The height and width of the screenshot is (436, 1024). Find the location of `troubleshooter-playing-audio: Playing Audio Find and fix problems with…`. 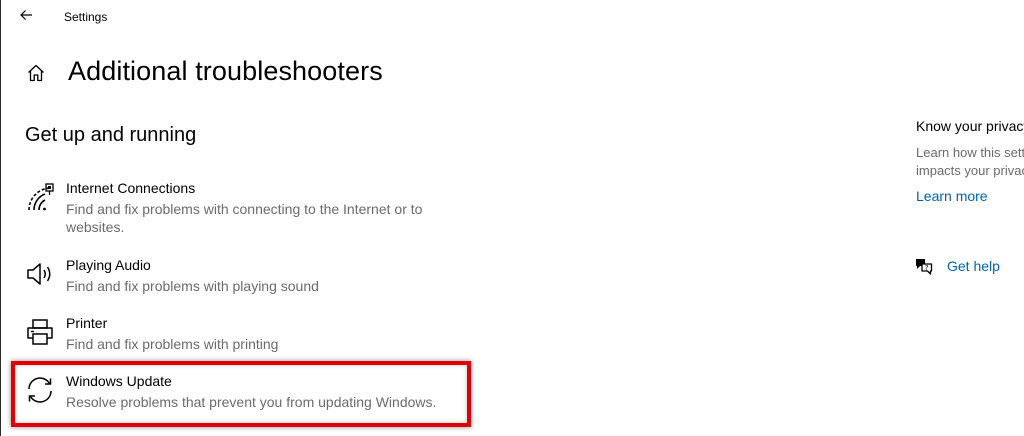

troubleshooter-playing-audio: Playing Audio Find and fix problems with… is located at coordinates (239, 276).